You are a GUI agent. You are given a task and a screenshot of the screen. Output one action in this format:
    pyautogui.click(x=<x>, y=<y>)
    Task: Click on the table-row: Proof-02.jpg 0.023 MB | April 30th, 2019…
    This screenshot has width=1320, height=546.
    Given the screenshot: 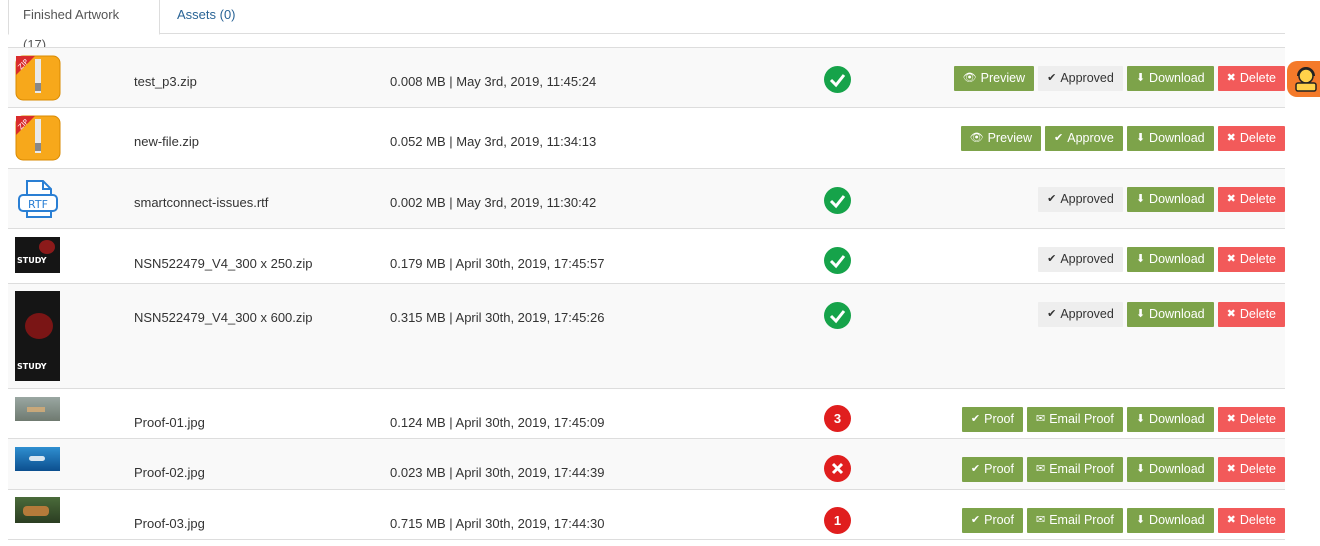 What is the action you would take?
    pyautogui.click(x=646, y=464)
    